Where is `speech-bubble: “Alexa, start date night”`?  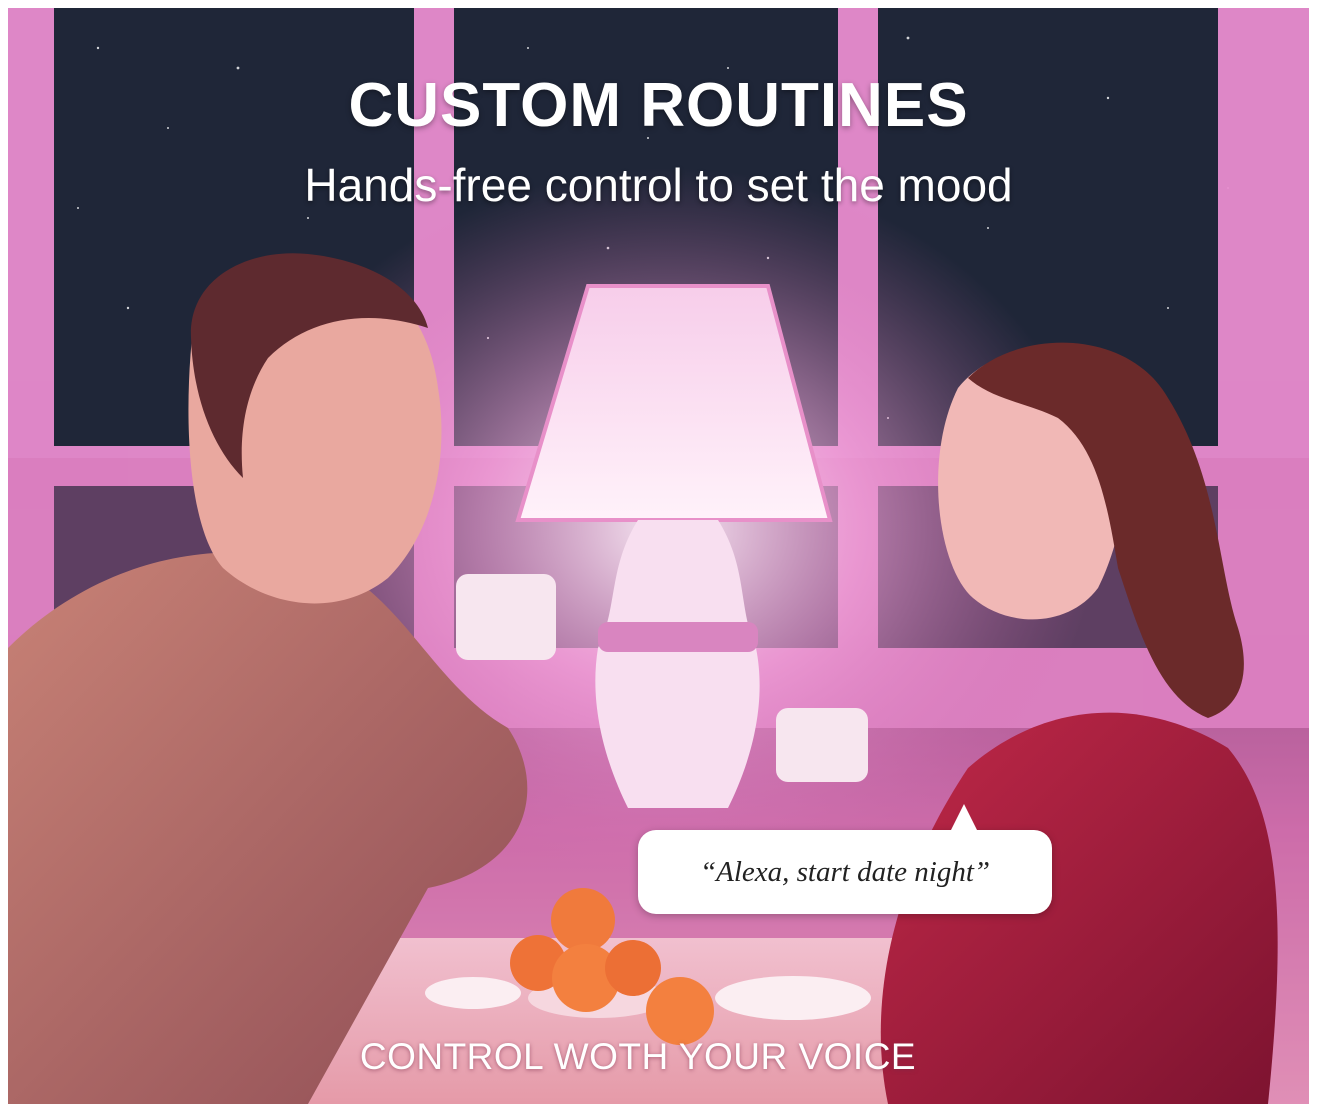 speech-bubble: “Alexa, start date night” is located at coordinates (845, 859).